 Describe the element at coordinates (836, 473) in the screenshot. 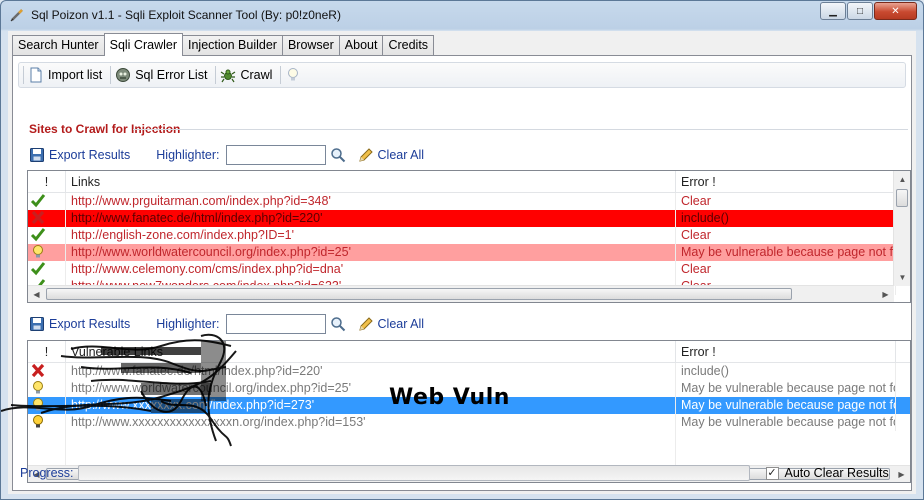

I see `auto-clear-label: Auto Clear Results` at that location.